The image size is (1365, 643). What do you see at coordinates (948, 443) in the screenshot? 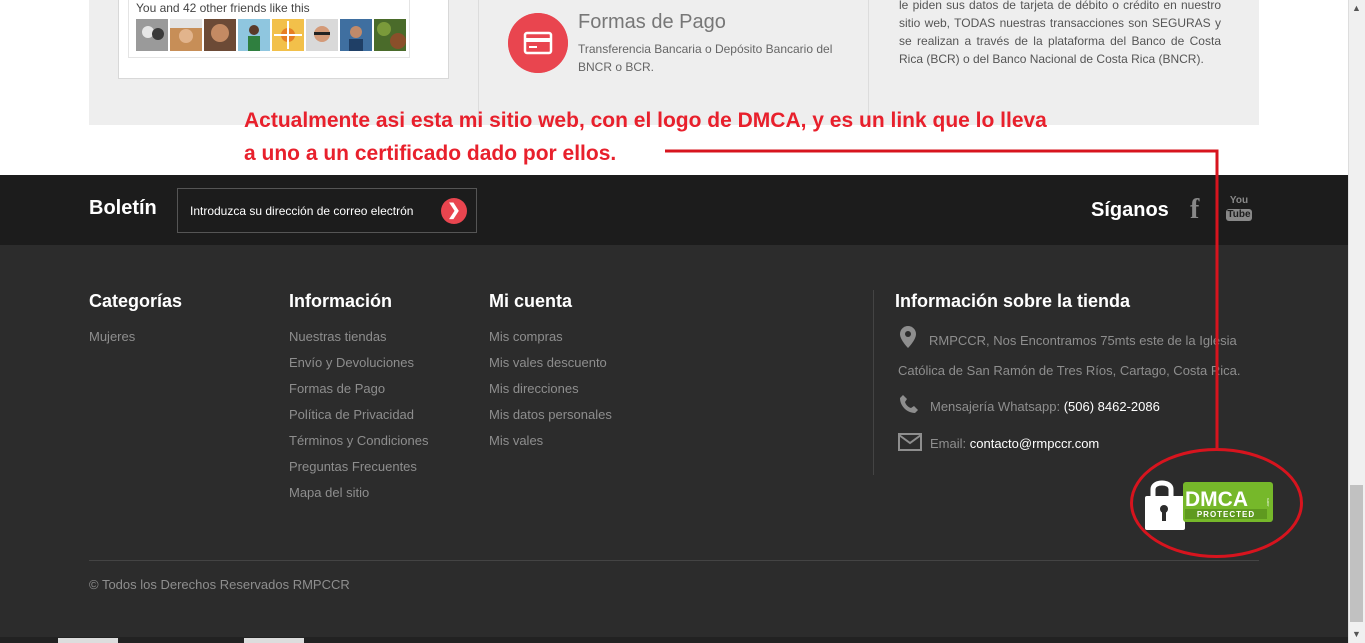
I see `email-label: Email:` at bounding box center [948, 443].